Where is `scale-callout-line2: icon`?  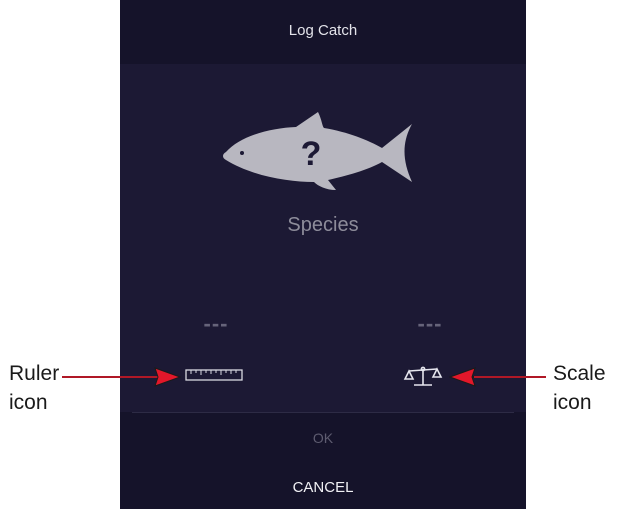 scale-callout-line2: icon is located at coordinates (572, 402).